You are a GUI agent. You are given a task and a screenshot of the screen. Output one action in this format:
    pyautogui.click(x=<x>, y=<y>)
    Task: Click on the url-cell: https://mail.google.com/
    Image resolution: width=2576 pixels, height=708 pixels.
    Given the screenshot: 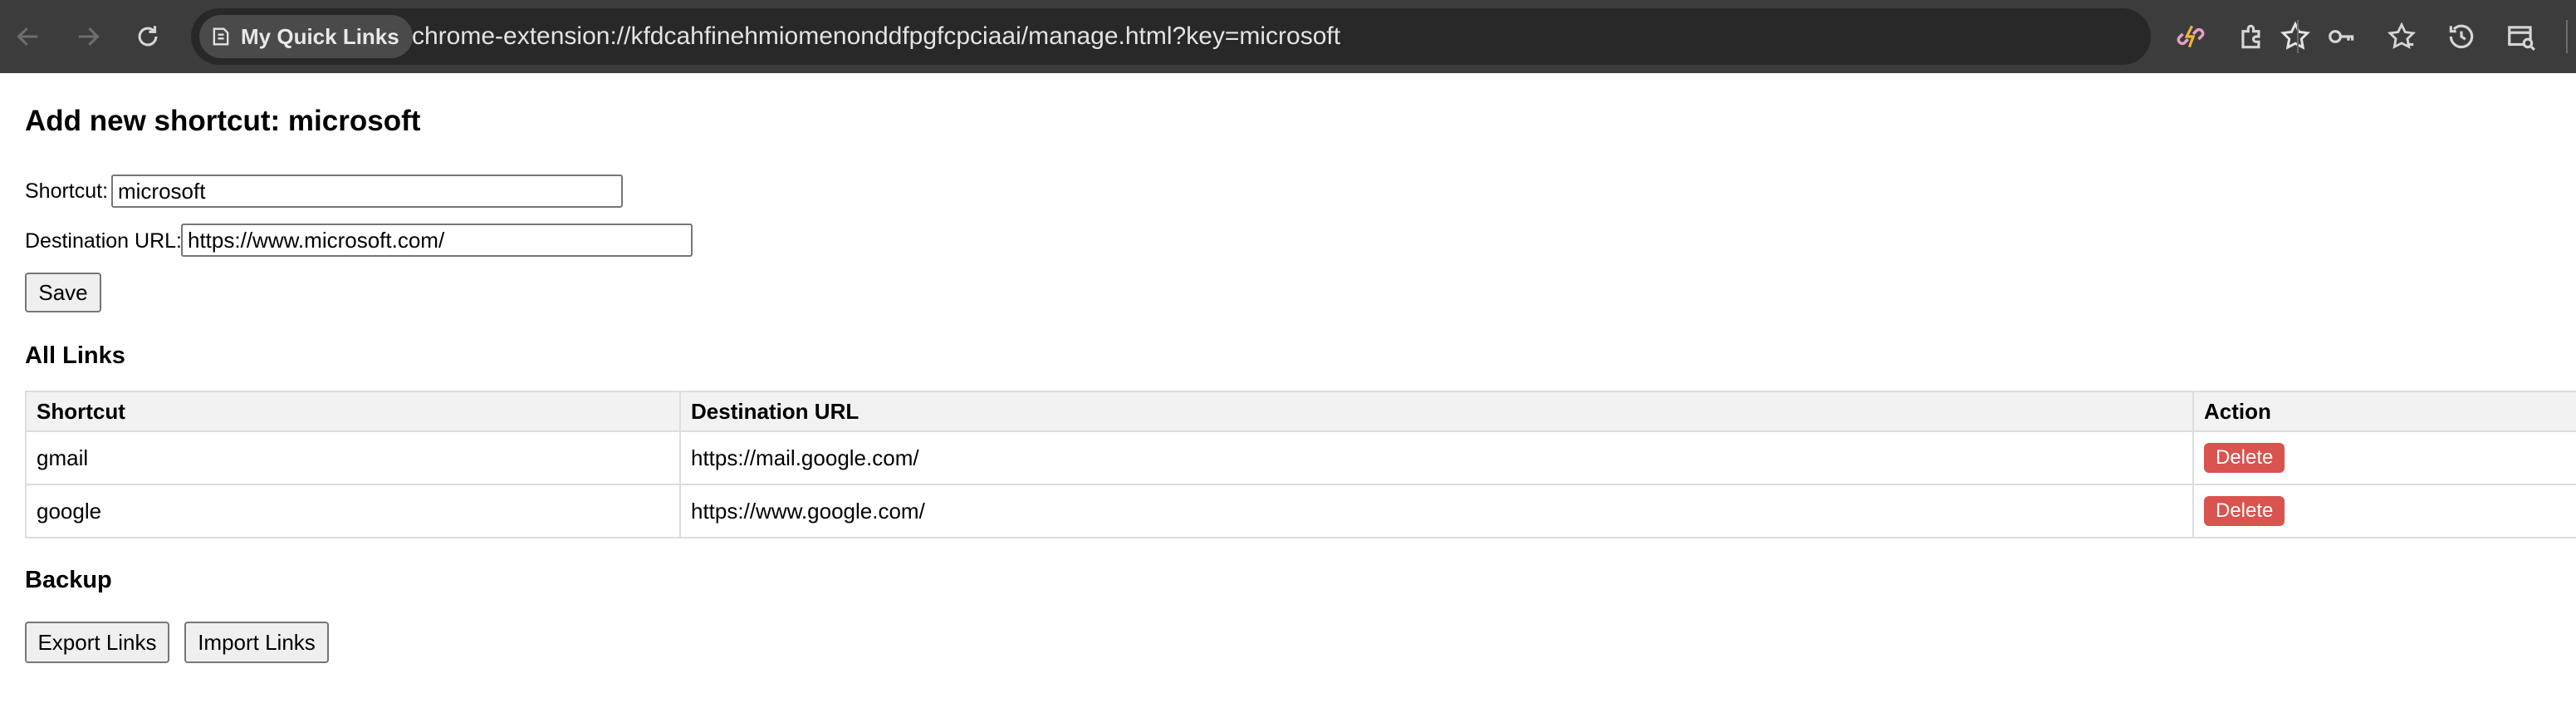 What is the action you would take?
    pyautogui.click(x=1437, y=457)
    